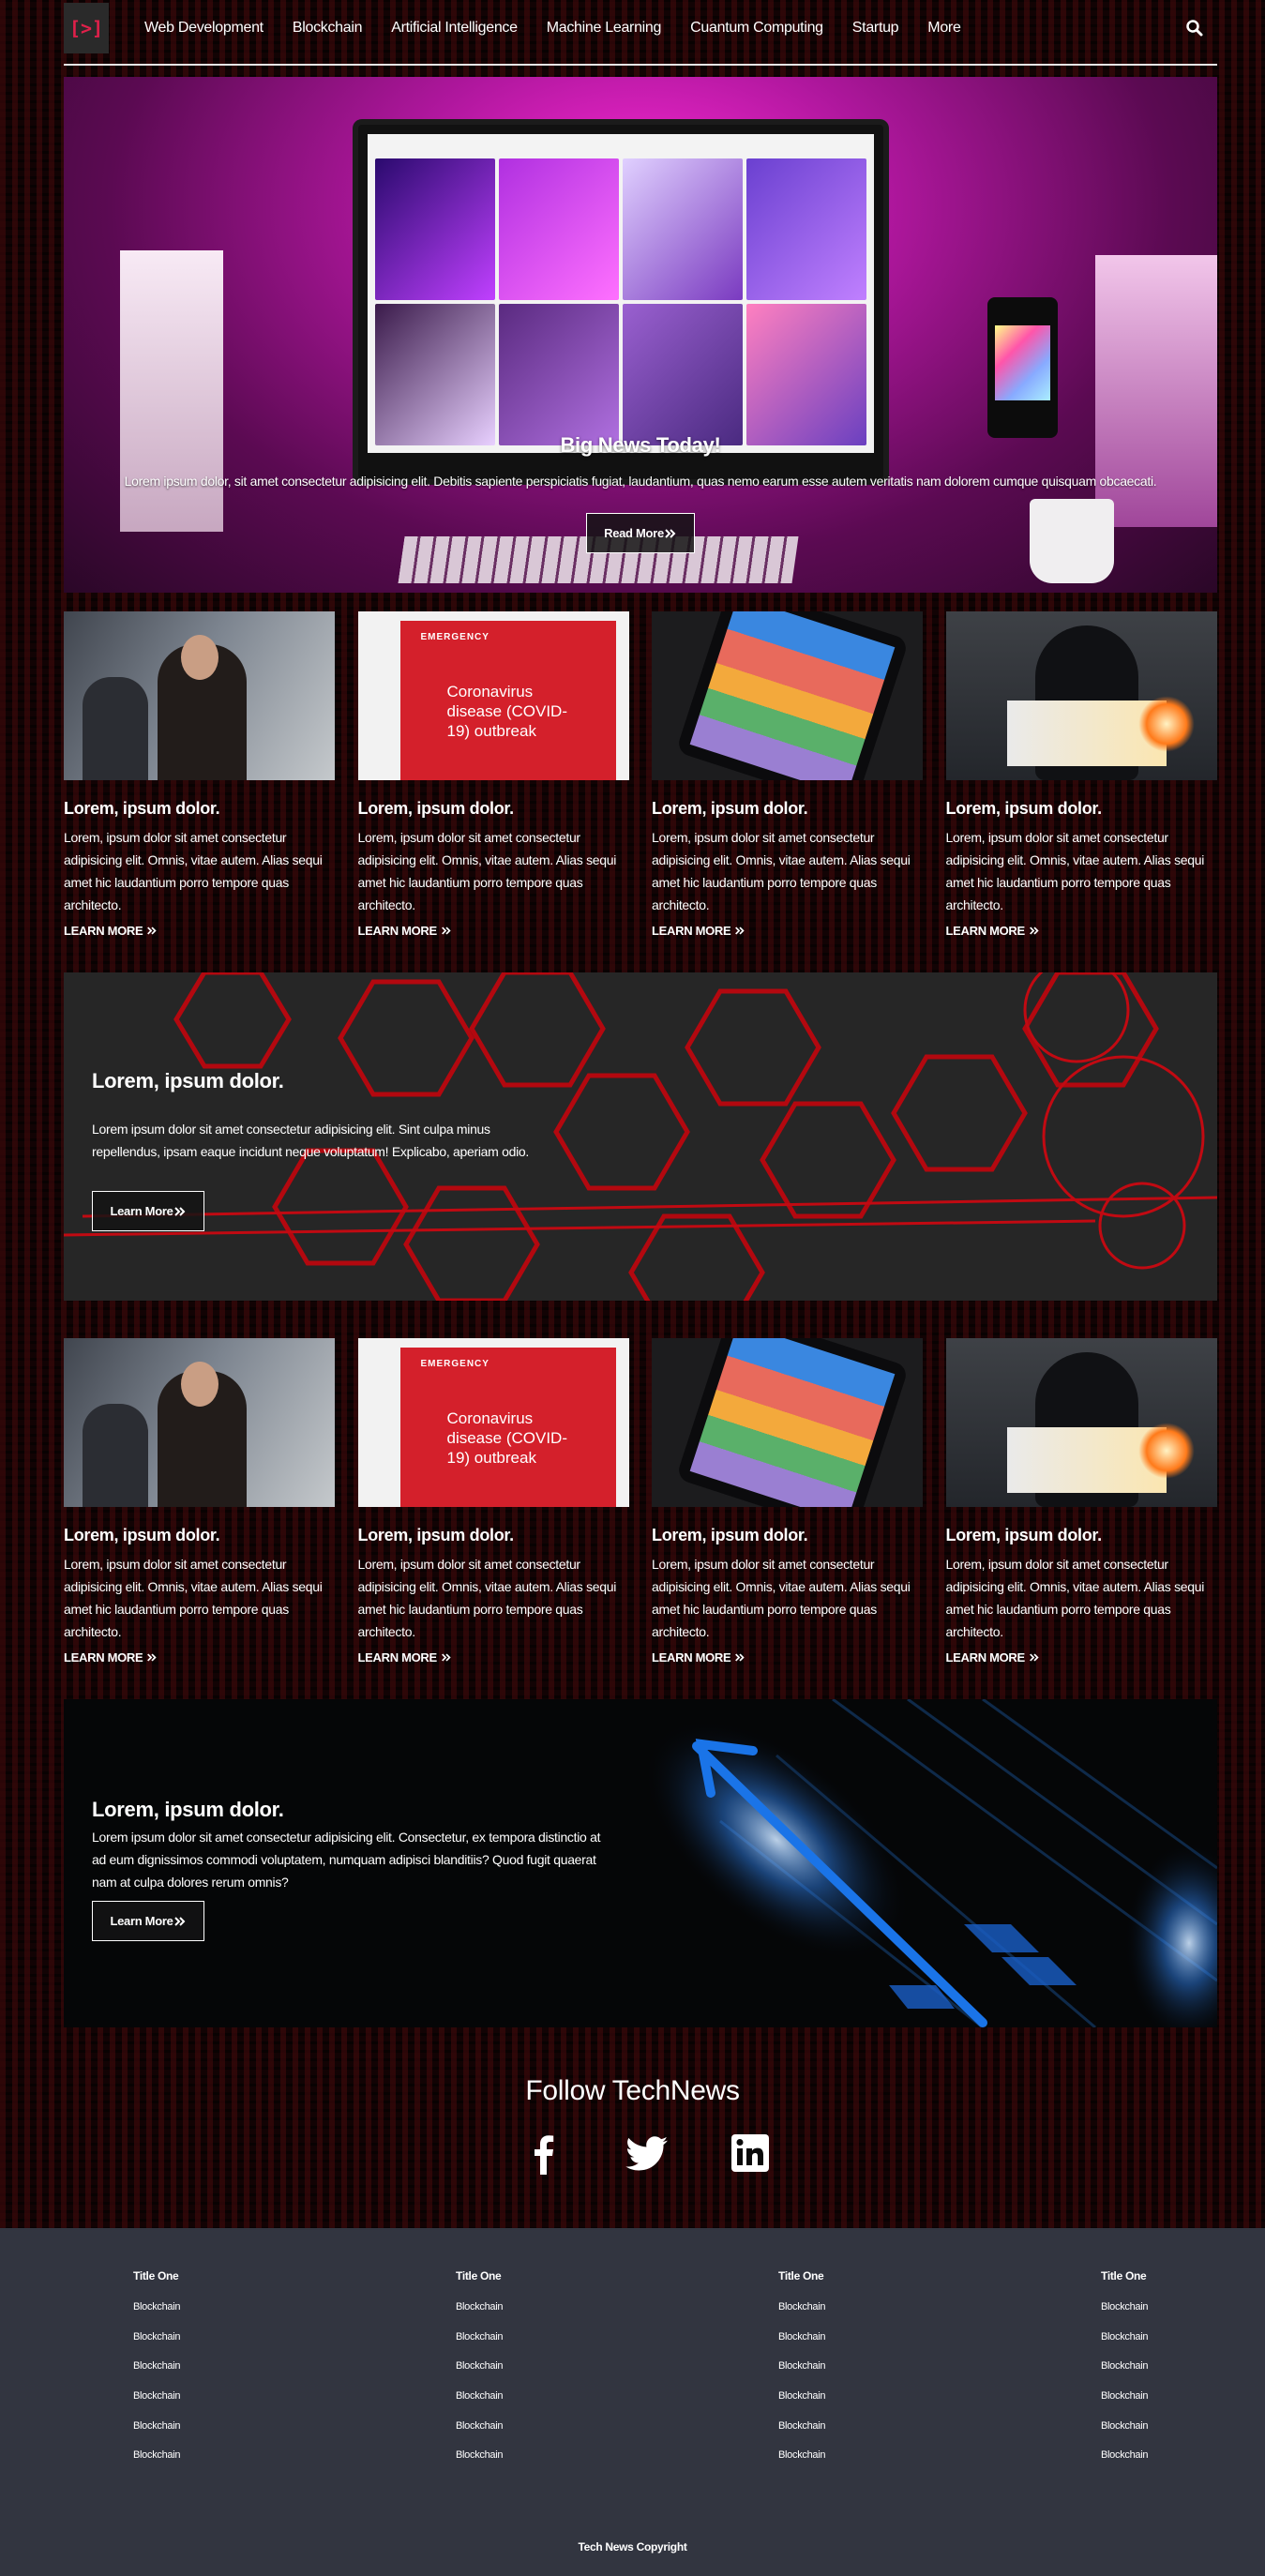 This screenshot has height=2576, width=1265. Describe the element at coordinates (751, 2153) in the screenshot. I see `linkedin-icon` at that location.